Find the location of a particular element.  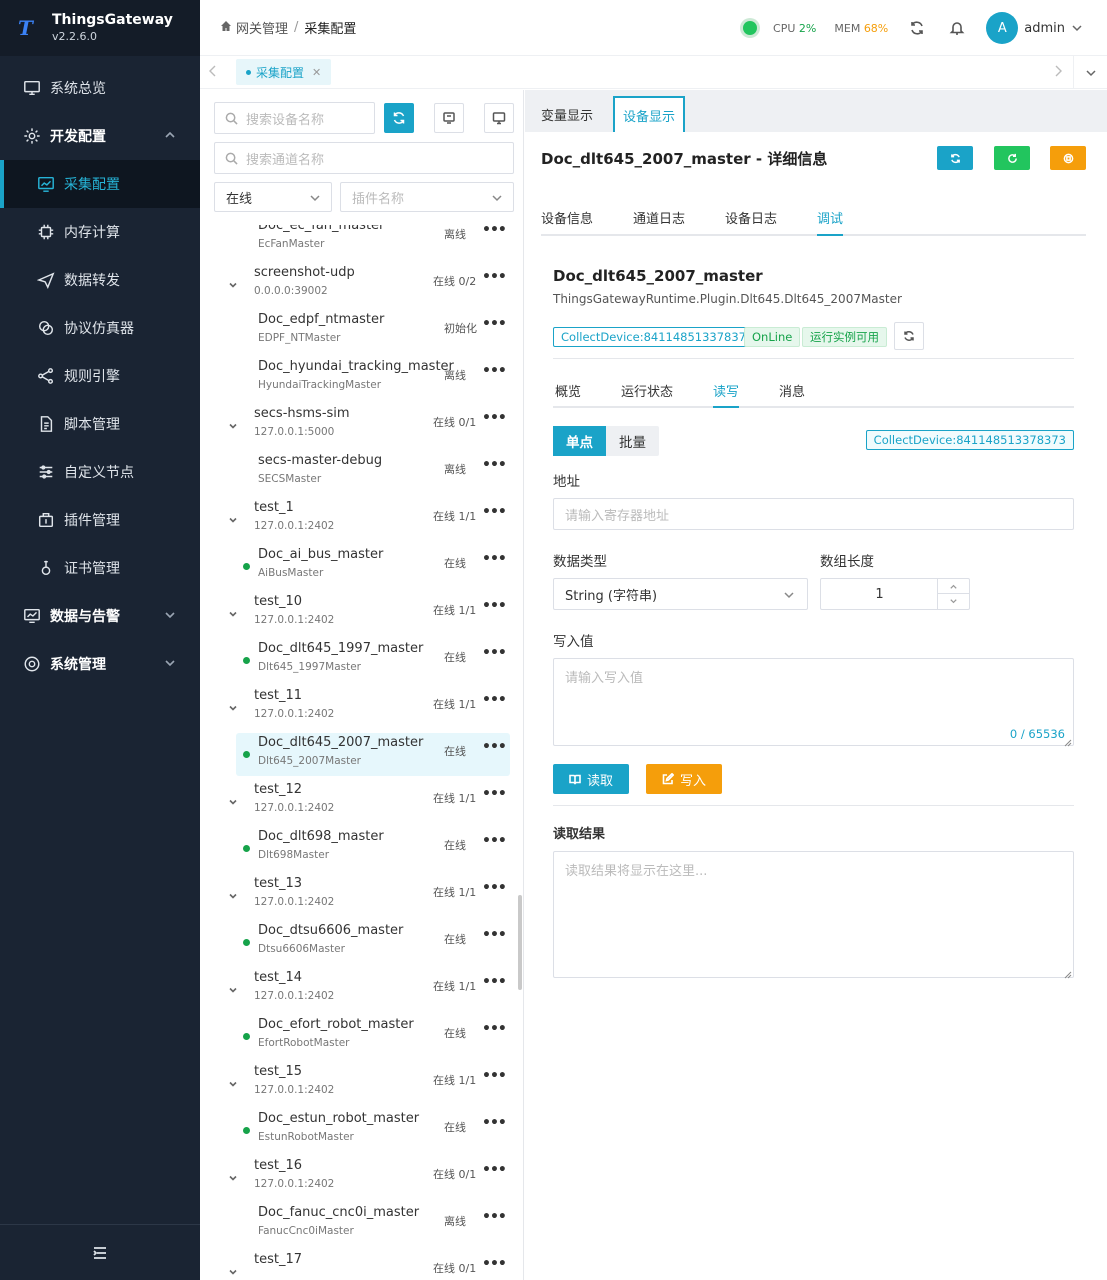

home-icon is located at coordinates (228, 28).